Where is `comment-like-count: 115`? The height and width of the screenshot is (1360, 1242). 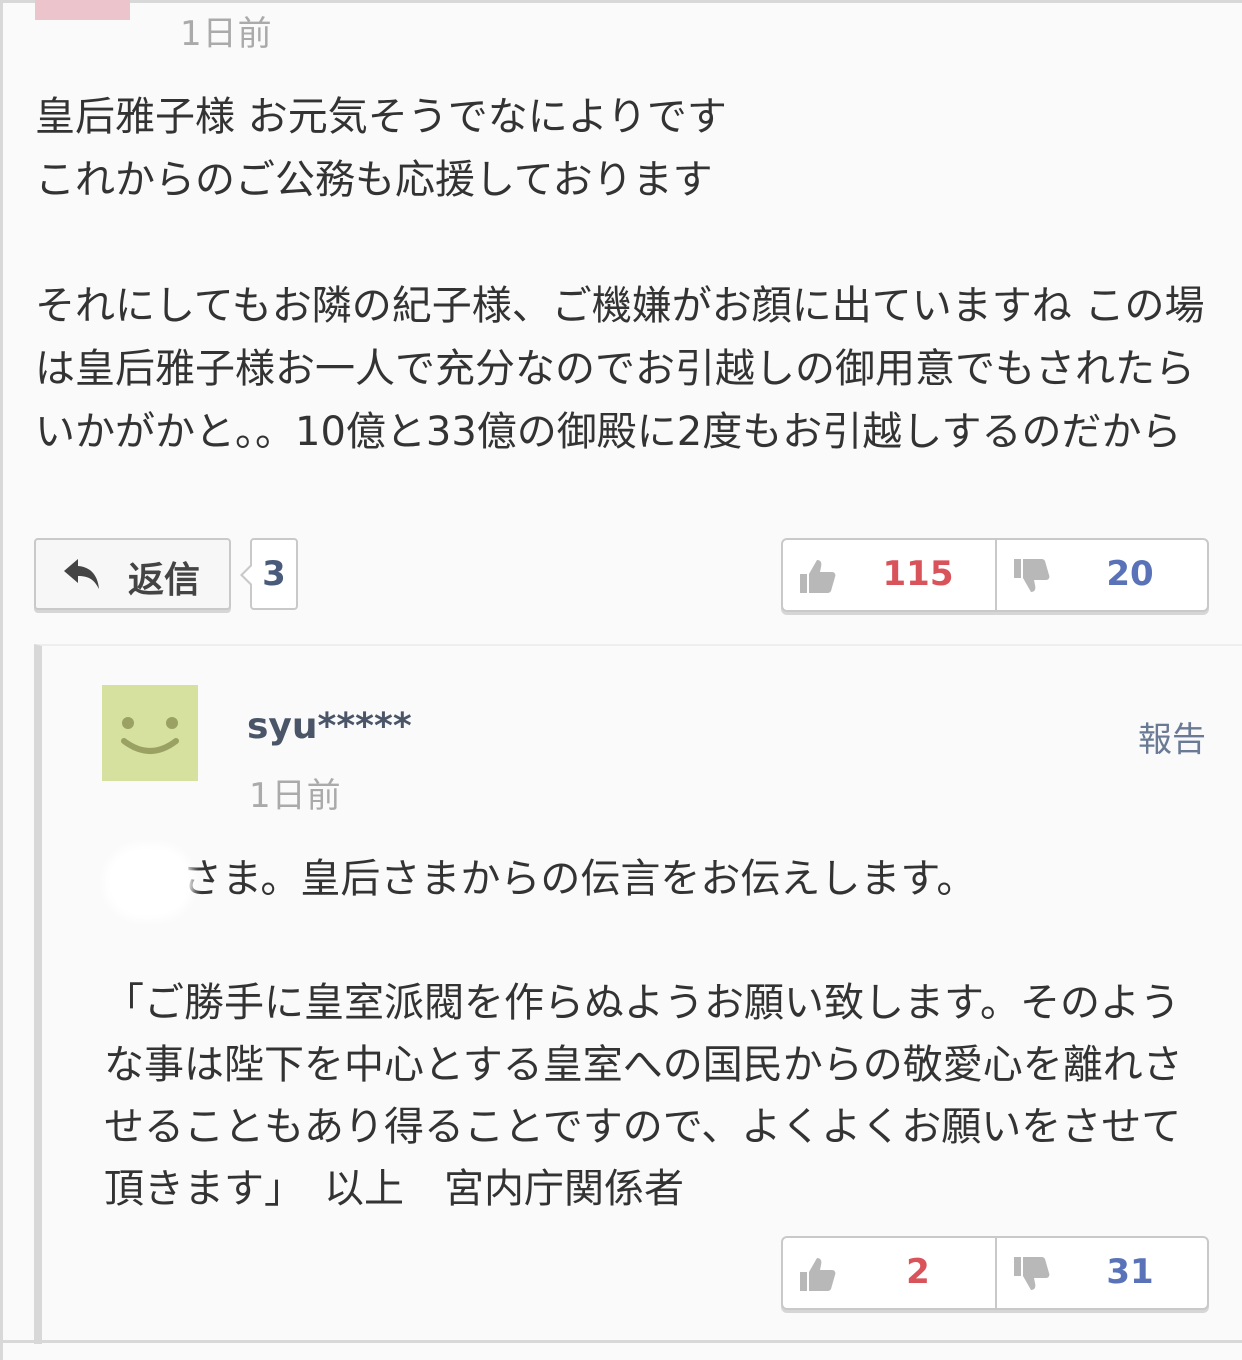 comment-like-count: 115 is located at coordinates (918, 574).